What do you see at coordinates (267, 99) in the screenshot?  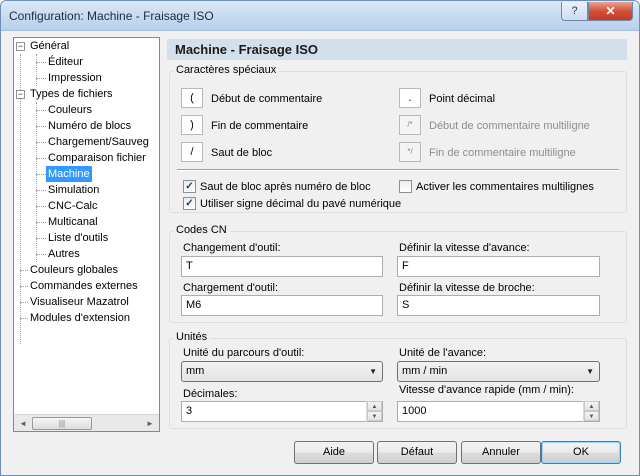 I see `comment-start-label: Début de commentaire` at bounding box center [267, 99].